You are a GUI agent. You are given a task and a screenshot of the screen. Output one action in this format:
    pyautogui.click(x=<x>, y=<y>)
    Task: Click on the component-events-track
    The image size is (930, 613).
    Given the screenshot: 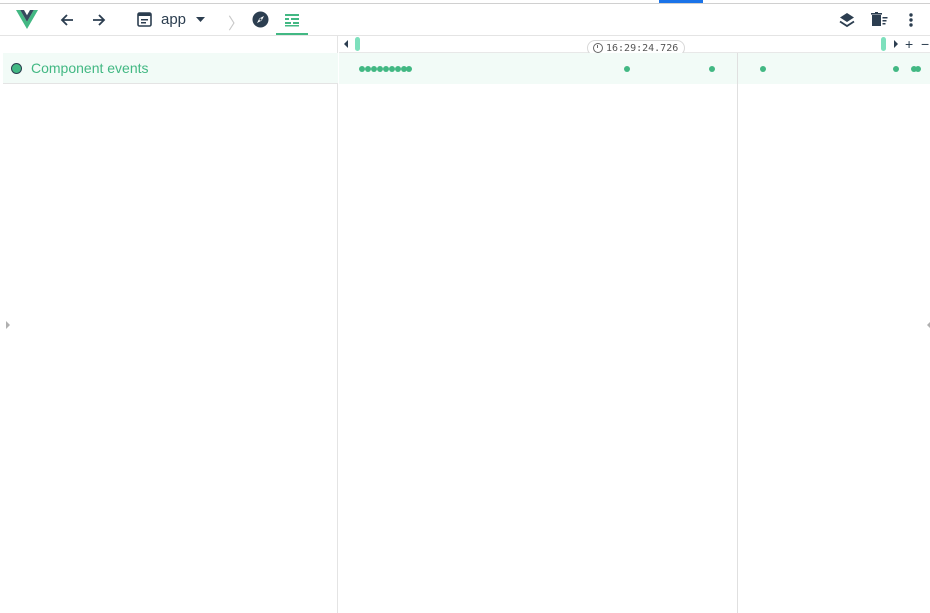 What is the action you would take?
    pyautogui.click(x=634, y=68)
    